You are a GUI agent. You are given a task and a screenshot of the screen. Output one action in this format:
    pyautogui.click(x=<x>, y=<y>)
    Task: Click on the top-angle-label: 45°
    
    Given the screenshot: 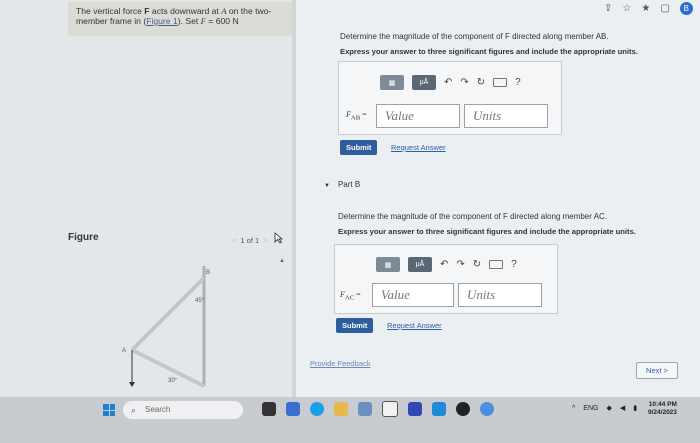 What is the action you would take?
    pyautogui.click(x=200, y=301)
    